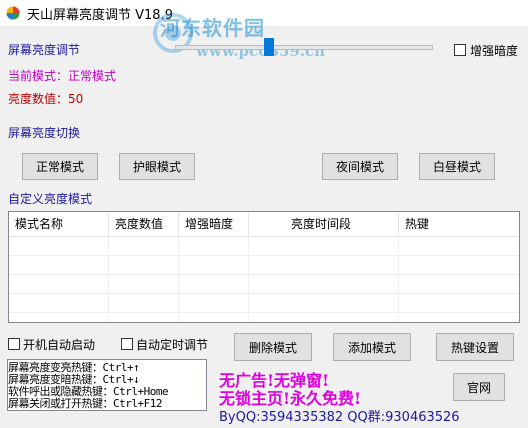 The height and width of the screenshot is (428, 528). Describe the element at coordinates (14, 344) in the screenshot. I see `autostart-checkbox` at that location.